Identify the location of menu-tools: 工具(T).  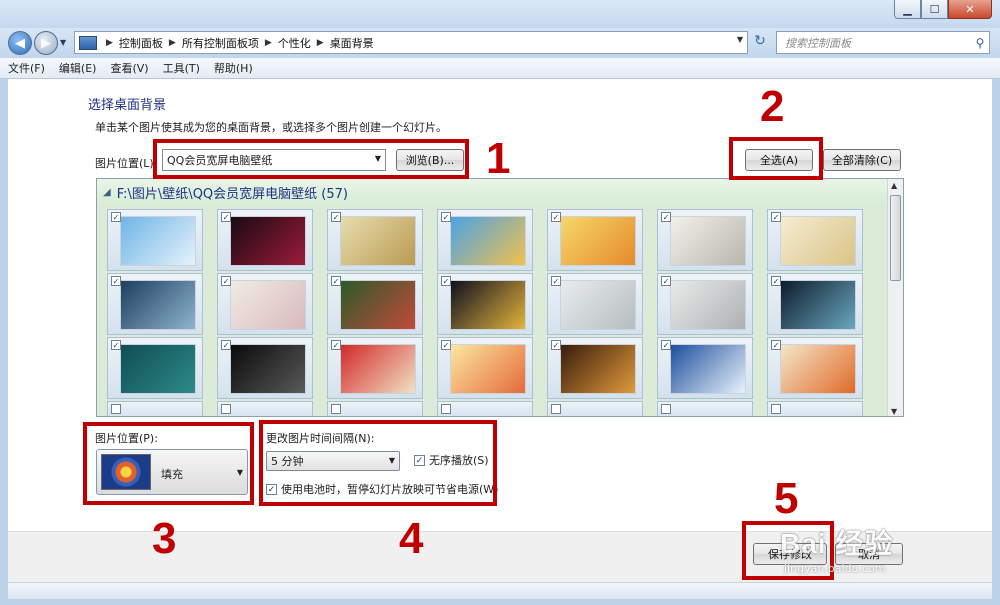
(181, 68).